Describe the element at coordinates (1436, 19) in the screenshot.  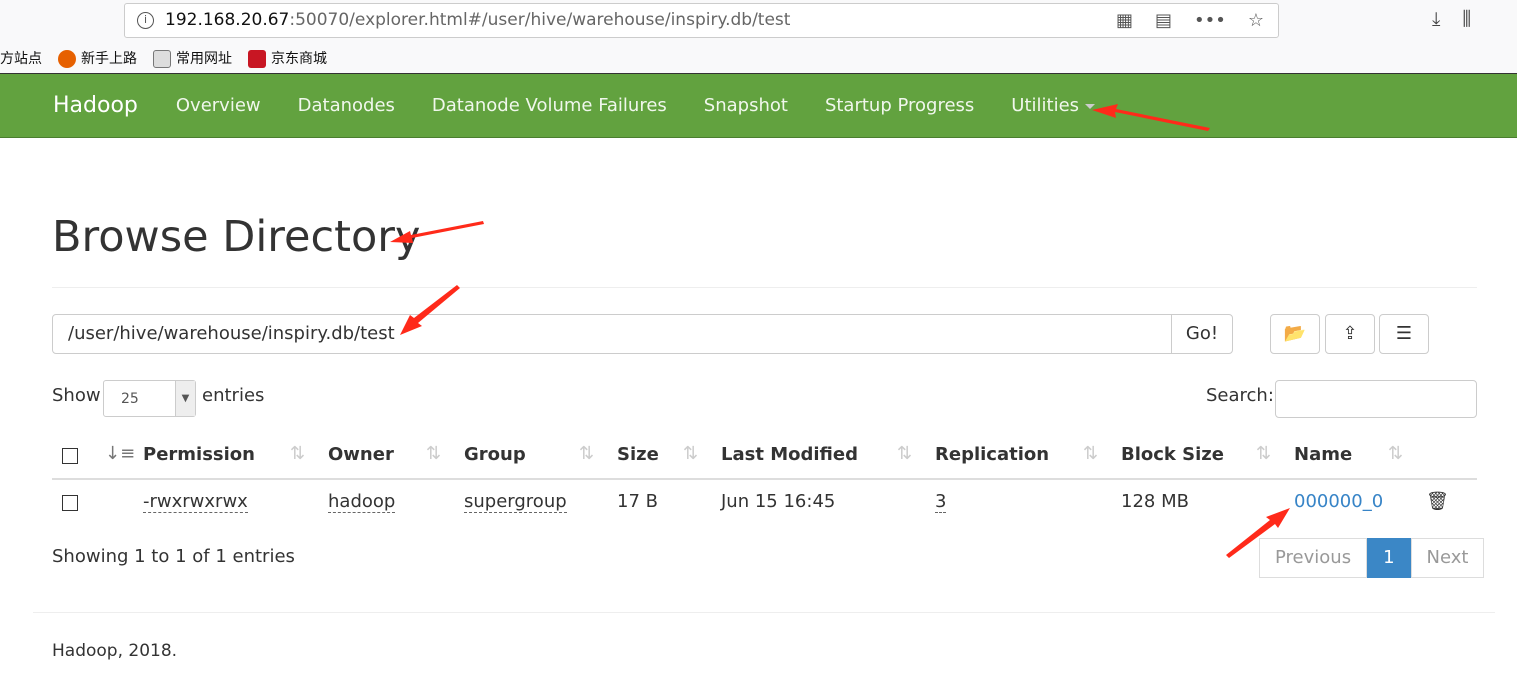
I see `download-icon: ⤓` at that location.